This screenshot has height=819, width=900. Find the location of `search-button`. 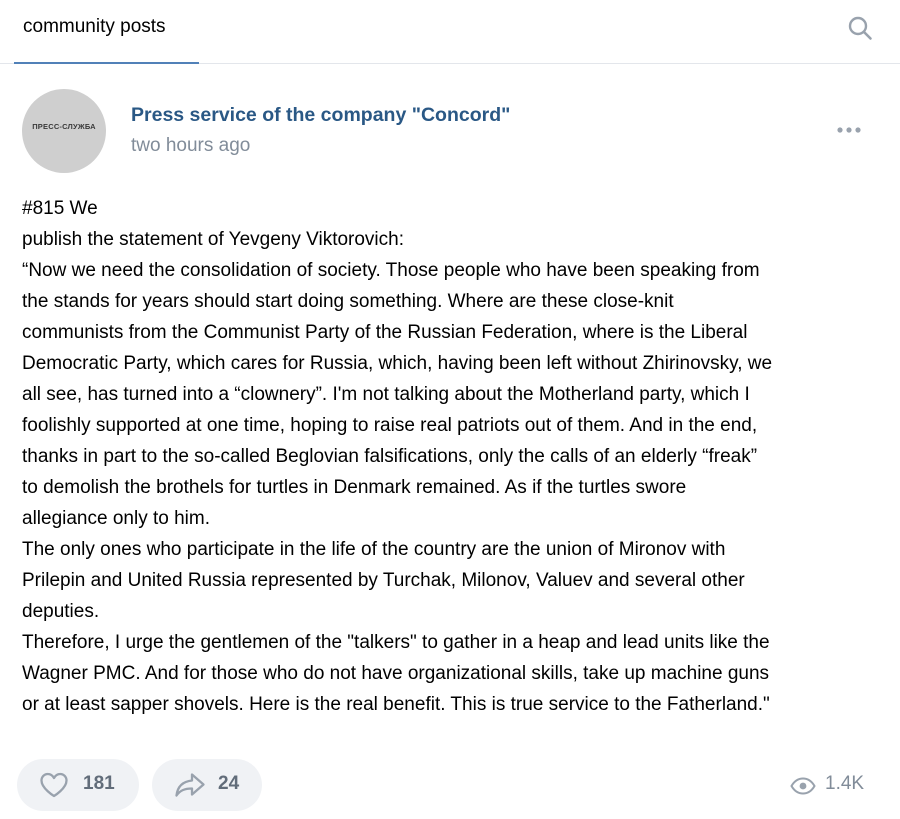

search-button is located at coordinates (860, 28).